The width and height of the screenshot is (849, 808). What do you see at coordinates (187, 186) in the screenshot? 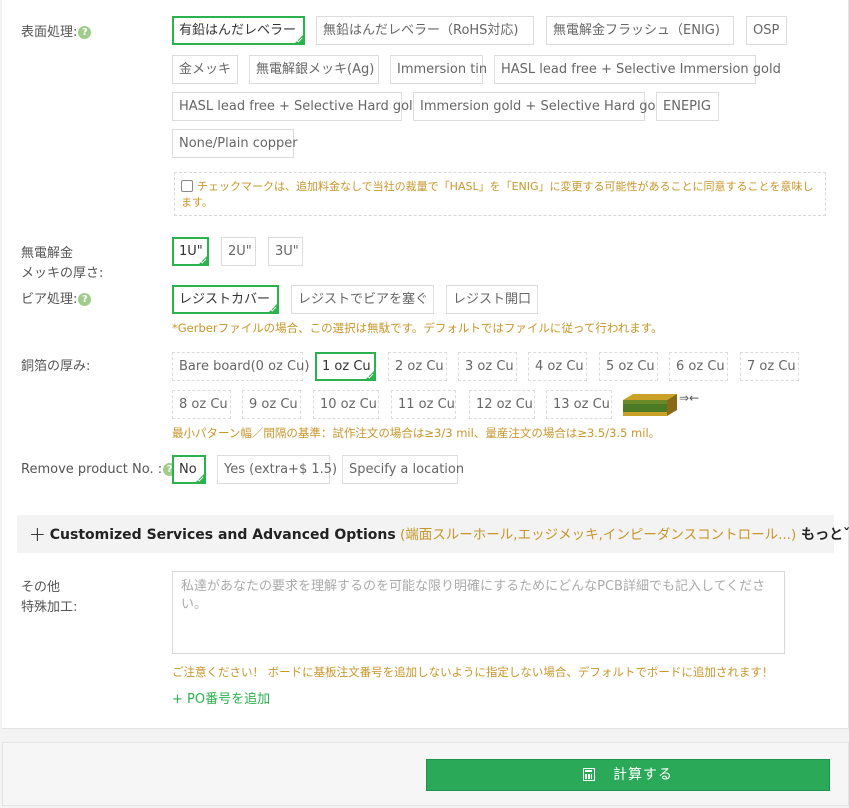
I see `confirm-checkbox` at bounding box center [187, 186].